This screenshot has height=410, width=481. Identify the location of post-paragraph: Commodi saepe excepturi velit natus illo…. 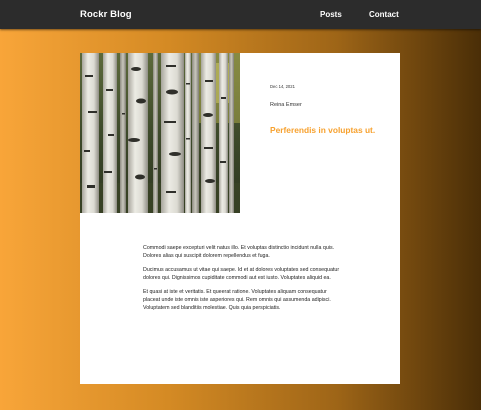
(239, 252).